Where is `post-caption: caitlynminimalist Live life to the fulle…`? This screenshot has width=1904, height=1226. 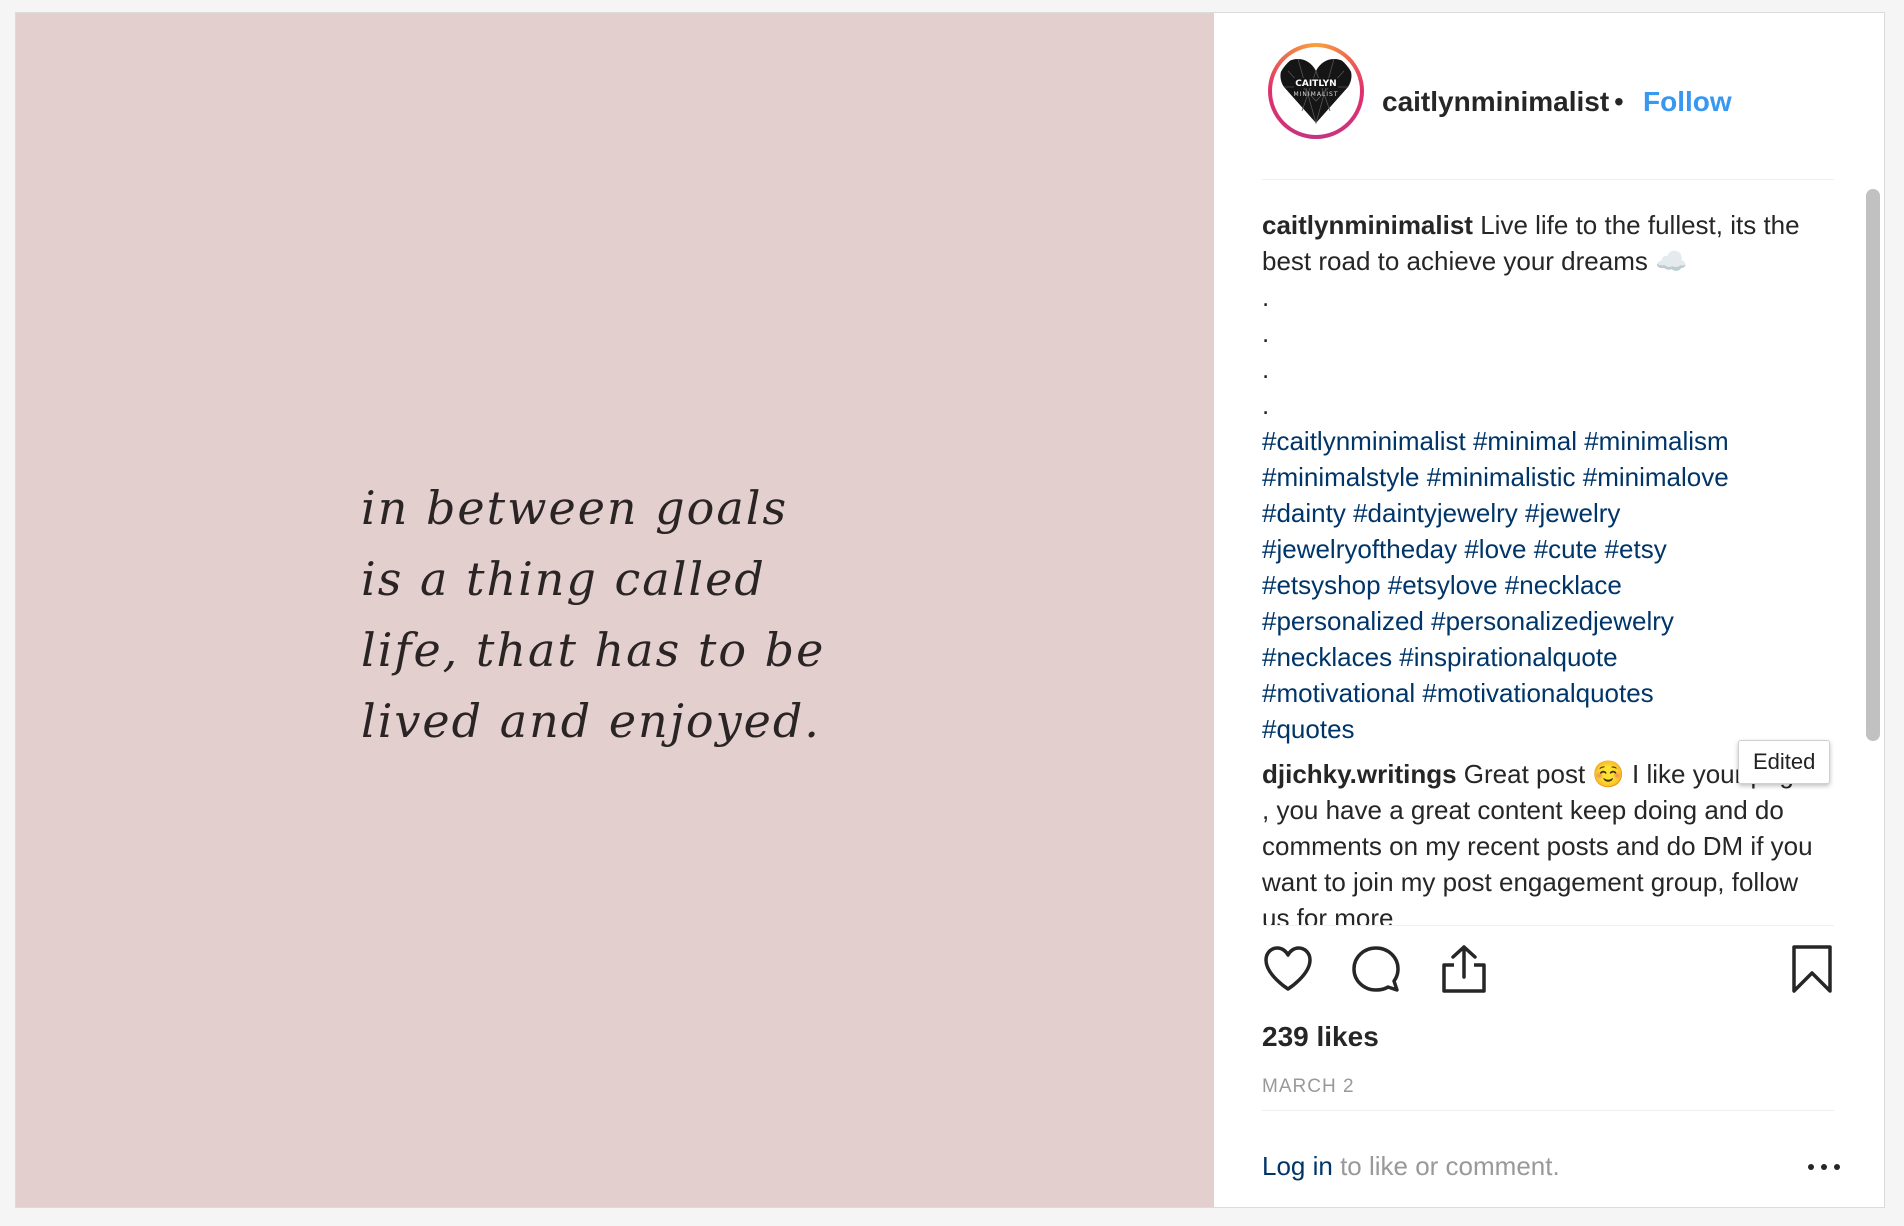
post-caption: caitlynminimalist Live life to the fulle… is located at coordinates (1542, 477).